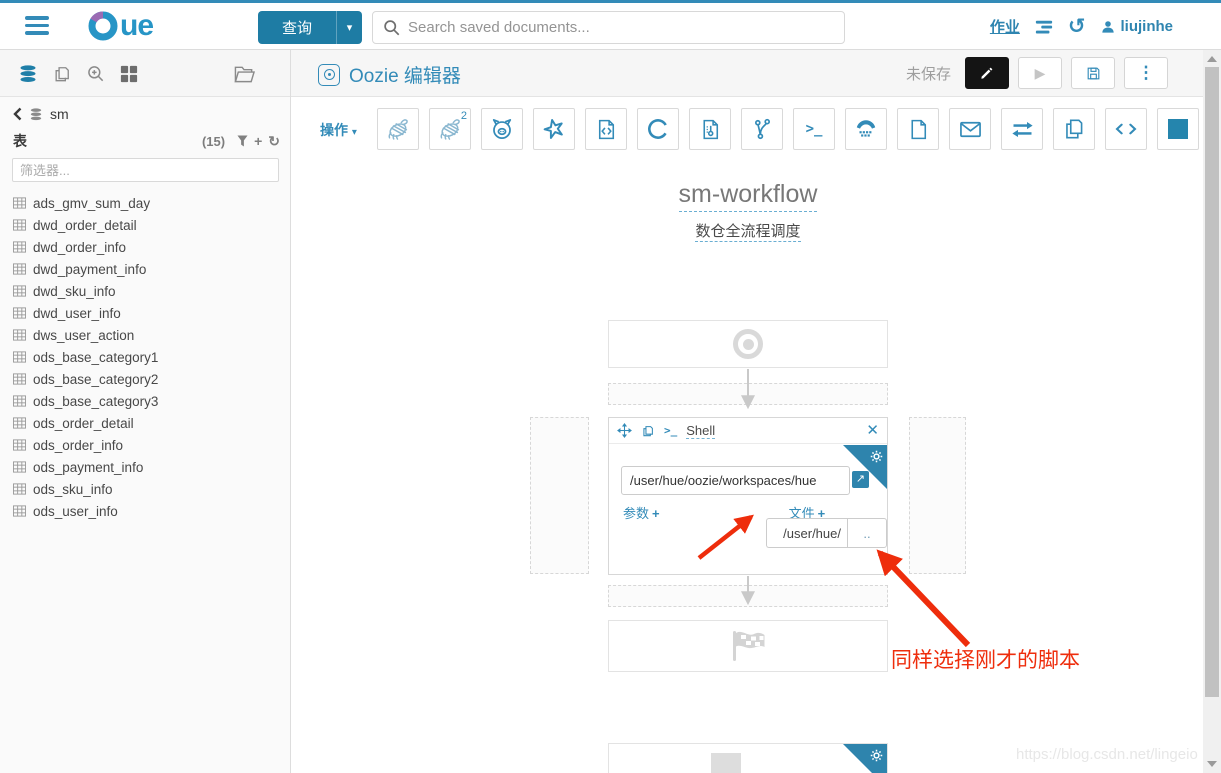  I want to click on jobs-link: 作业, so click(1005, 26).